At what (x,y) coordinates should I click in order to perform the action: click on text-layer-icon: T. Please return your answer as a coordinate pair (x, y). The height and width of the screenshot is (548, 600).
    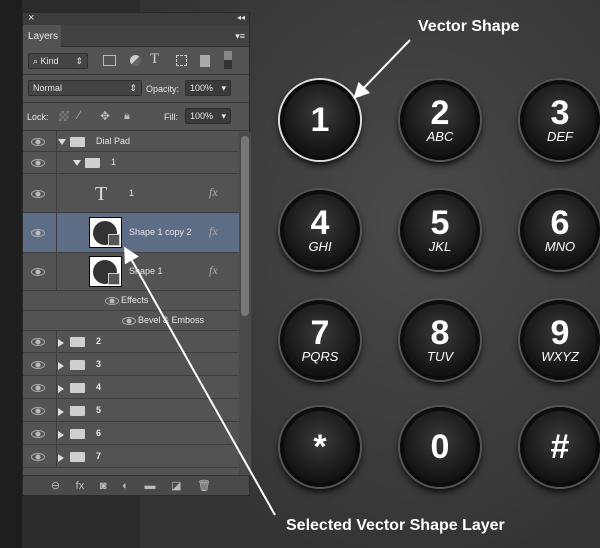
    Looking at the image, I should click on (101, 193).